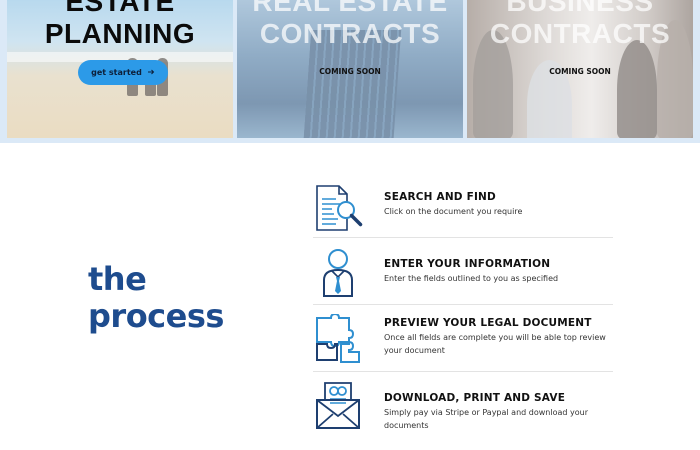 This screenshot has height=450, width=700. What do you see at coordinates (151, 72) in the screenshot?
I see `arrow-right-icon` at bounding box center [151, 72].